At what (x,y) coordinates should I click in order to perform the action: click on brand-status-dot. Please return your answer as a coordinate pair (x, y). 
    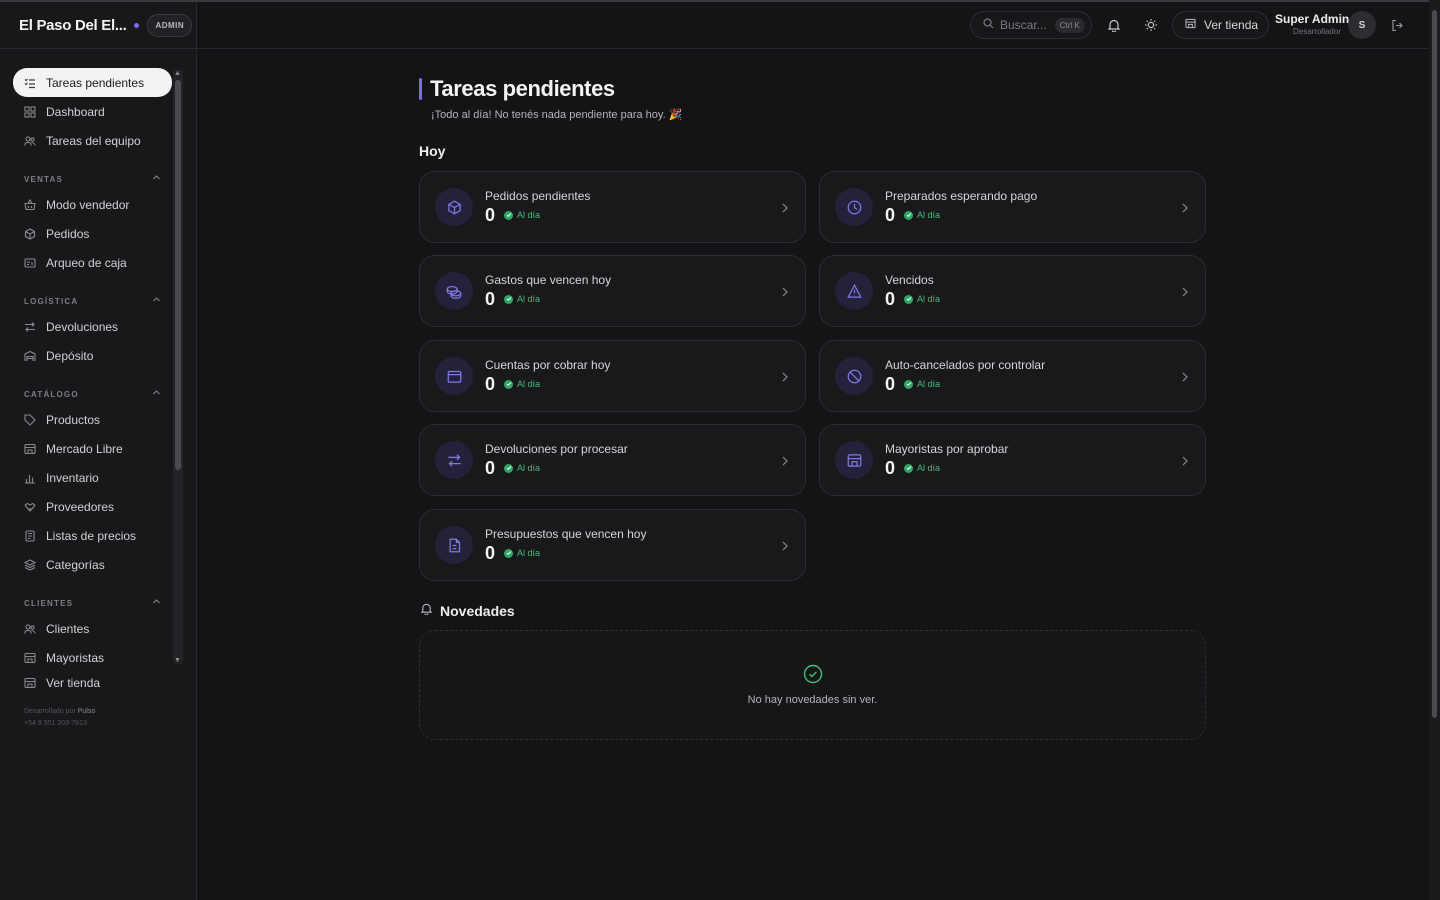
    Looking at the image, I should click on (137, 25).